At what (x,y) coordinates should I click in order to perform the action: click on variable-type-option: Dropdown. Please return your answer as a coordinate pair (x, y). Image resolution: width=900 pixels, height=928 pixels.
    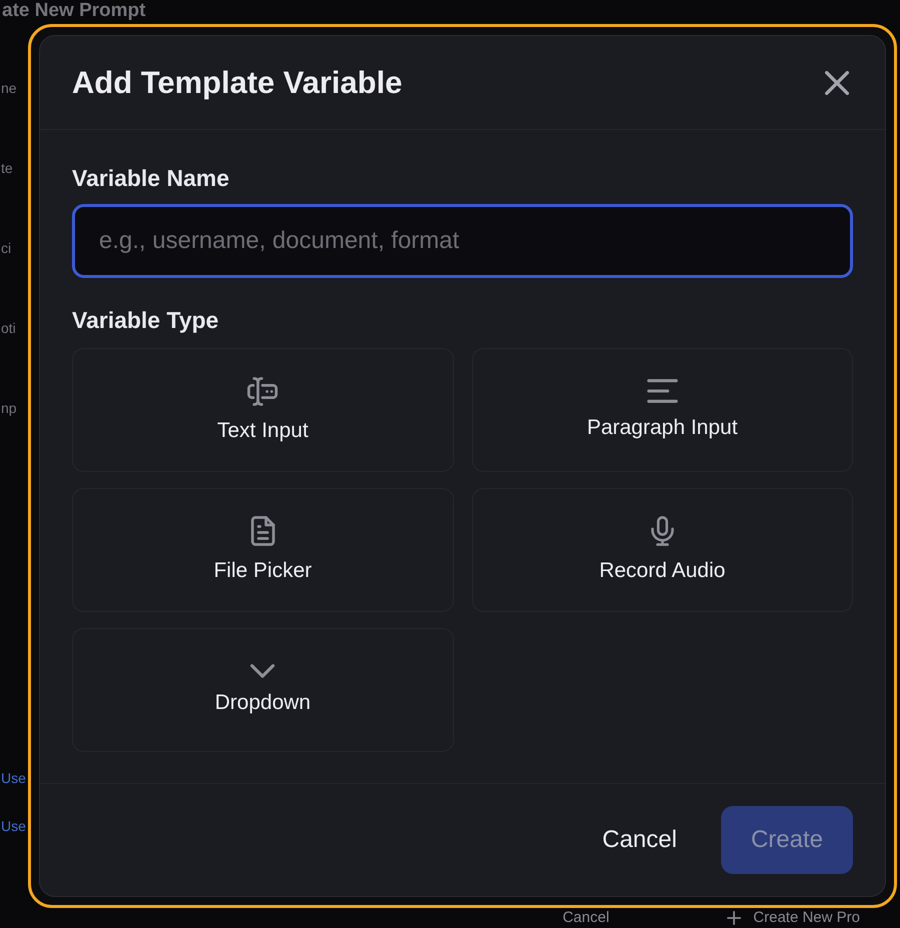
    Looking at the image, I should click on (263, 690).